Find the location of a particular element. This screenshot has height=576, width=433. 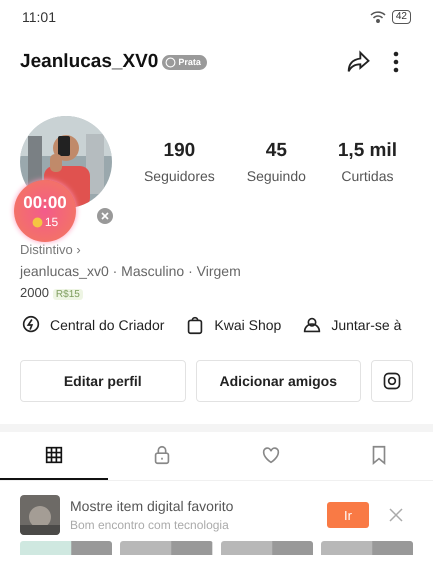

camera-icon is located at coordinates (392, 381).